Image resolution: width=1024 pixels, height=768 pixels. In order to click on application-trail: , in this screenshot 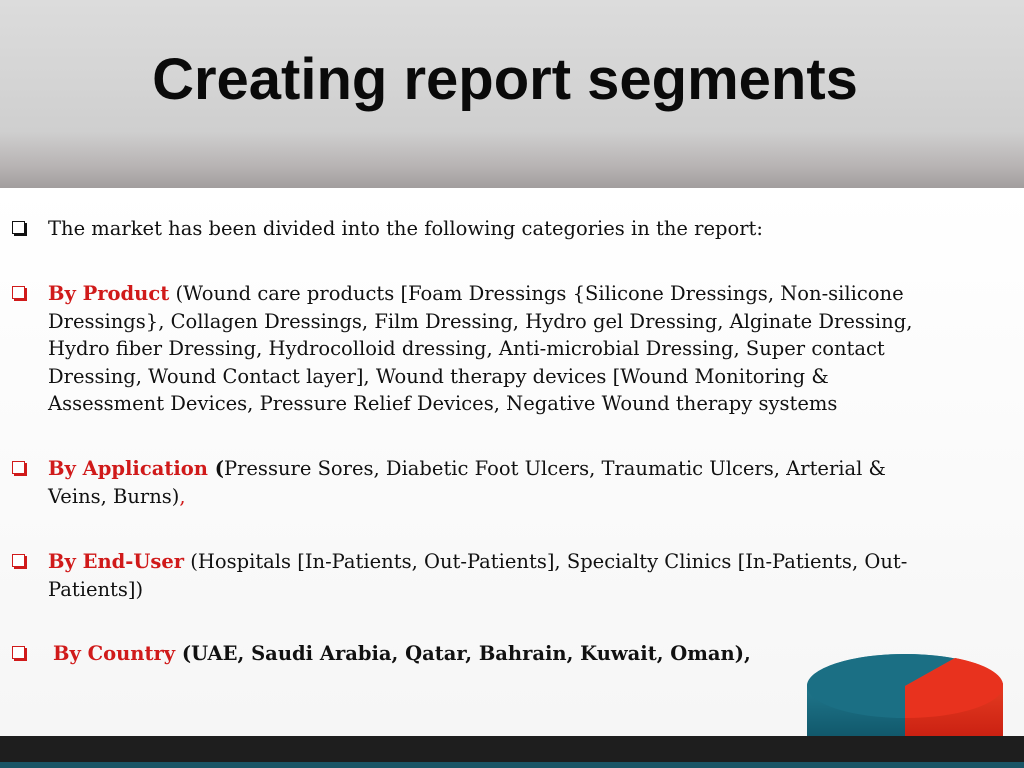, I will do `click(182, 496)`.